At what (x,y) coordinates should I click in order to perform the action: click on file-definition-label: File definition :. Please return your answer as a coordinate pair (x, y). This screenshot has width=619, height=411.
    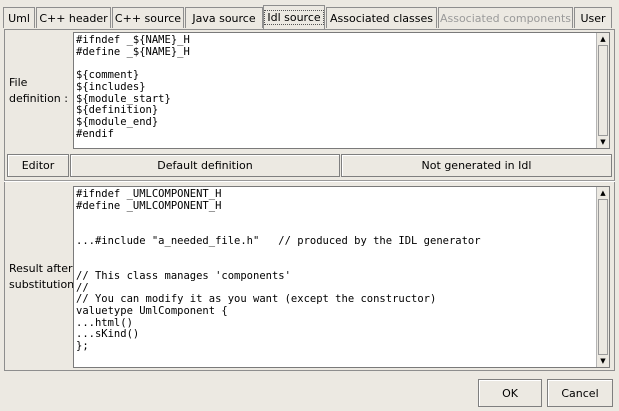
    Looking at the image, I should click on (38, 90).